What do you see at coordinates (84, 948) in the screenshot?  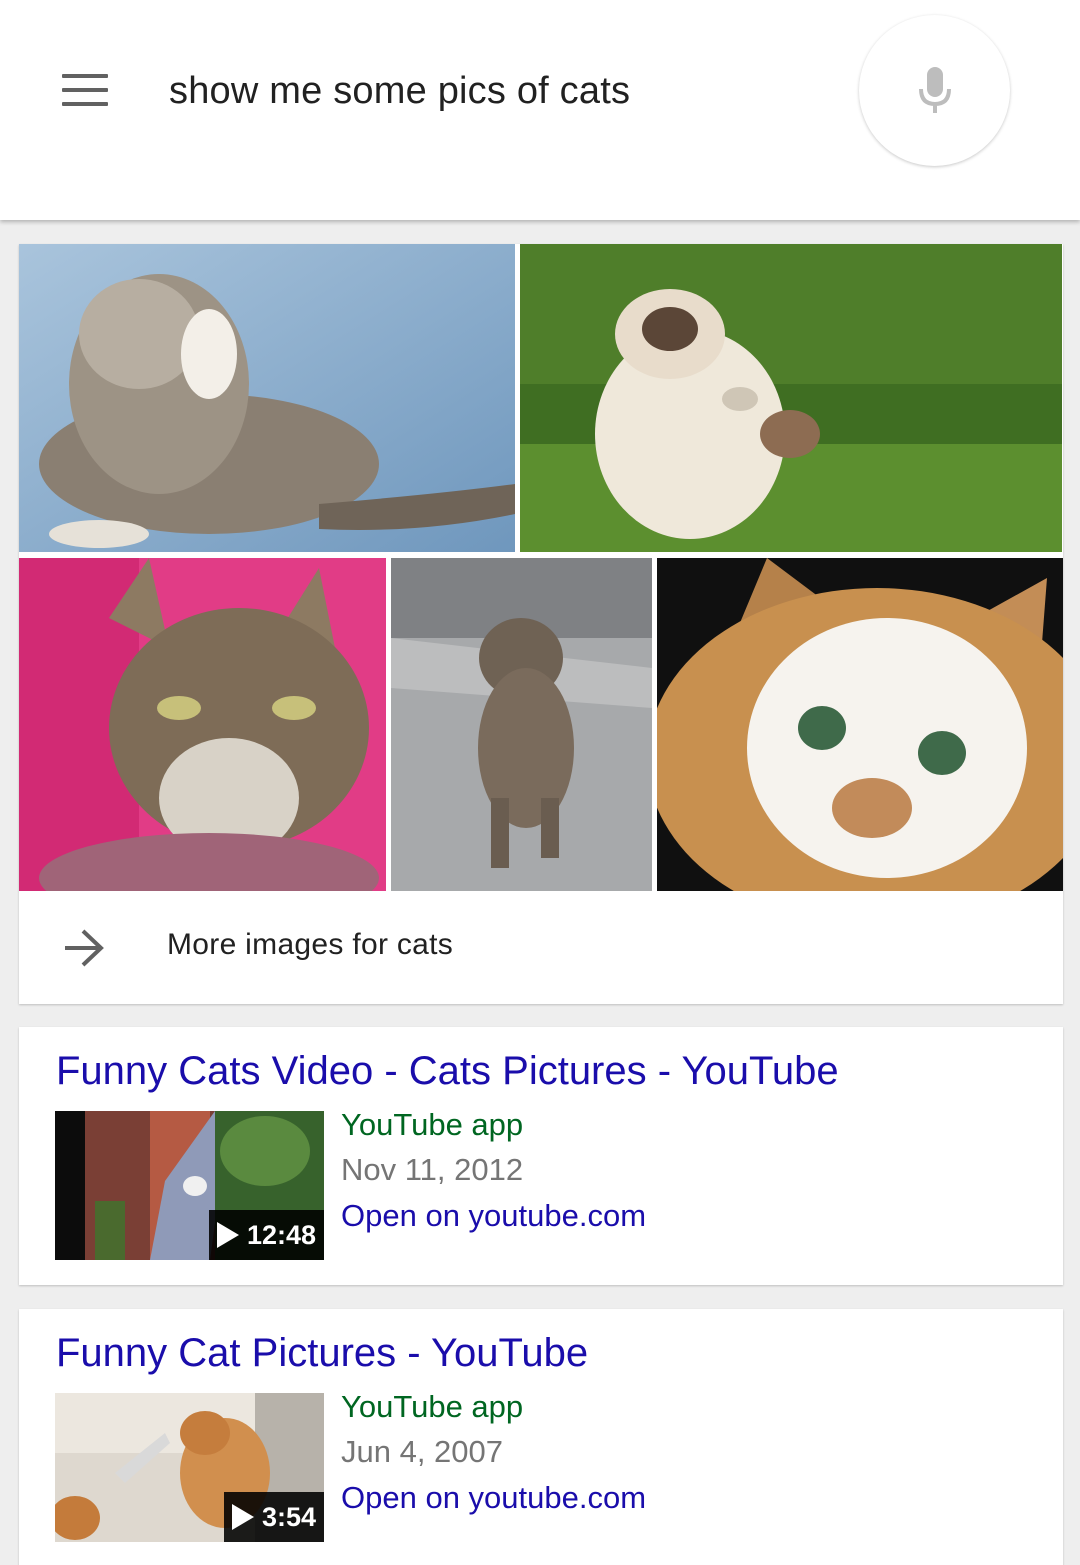 I see `arrow-right-icon` at bounding box center [84, 948].